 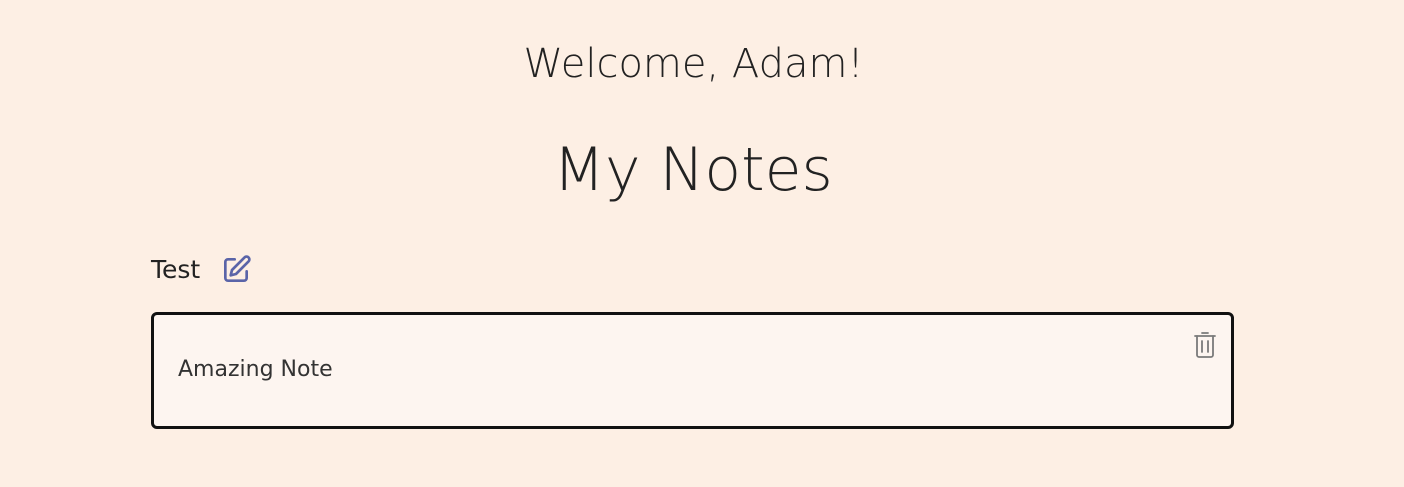 I want to click on edit-group-button, so click(x=236, y=270).